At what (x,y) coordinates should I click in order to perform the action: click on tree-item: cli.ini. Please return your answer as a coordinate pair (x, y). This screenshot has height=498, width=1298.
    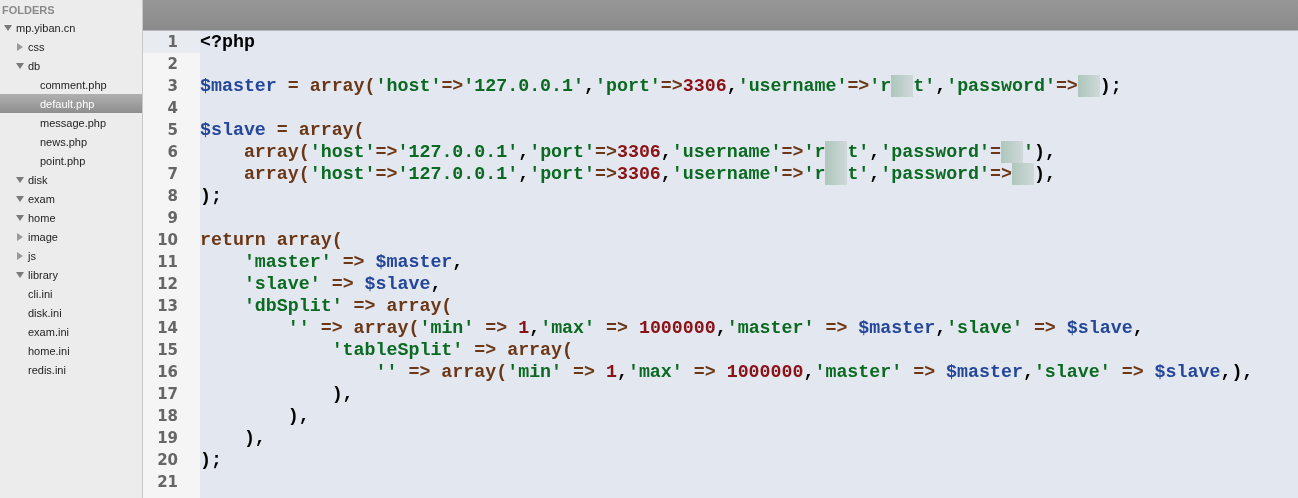
    Looking at the image, I should click on (71, 293).